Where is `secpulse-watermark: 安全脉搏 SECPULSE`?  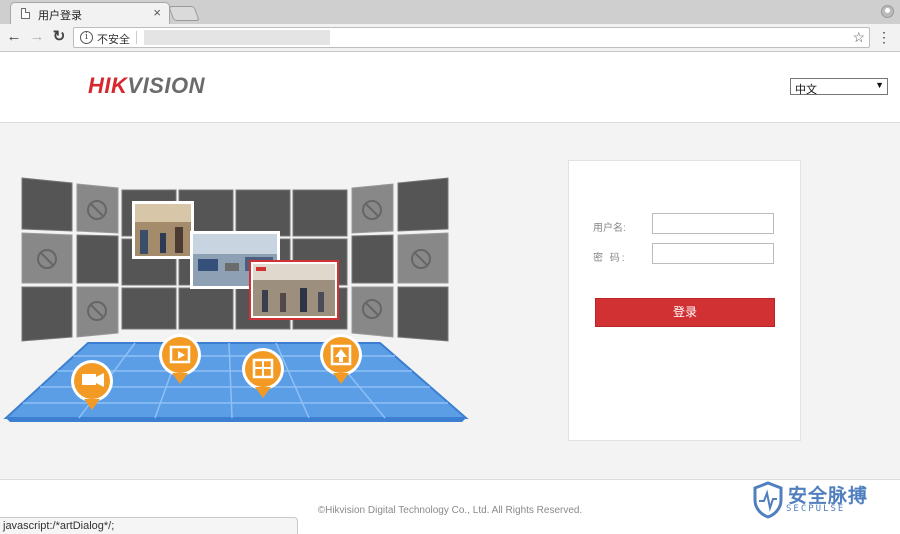
secpulse-watermark: 安全脉搏 SECPULSE is located at coordinates (822, 501).